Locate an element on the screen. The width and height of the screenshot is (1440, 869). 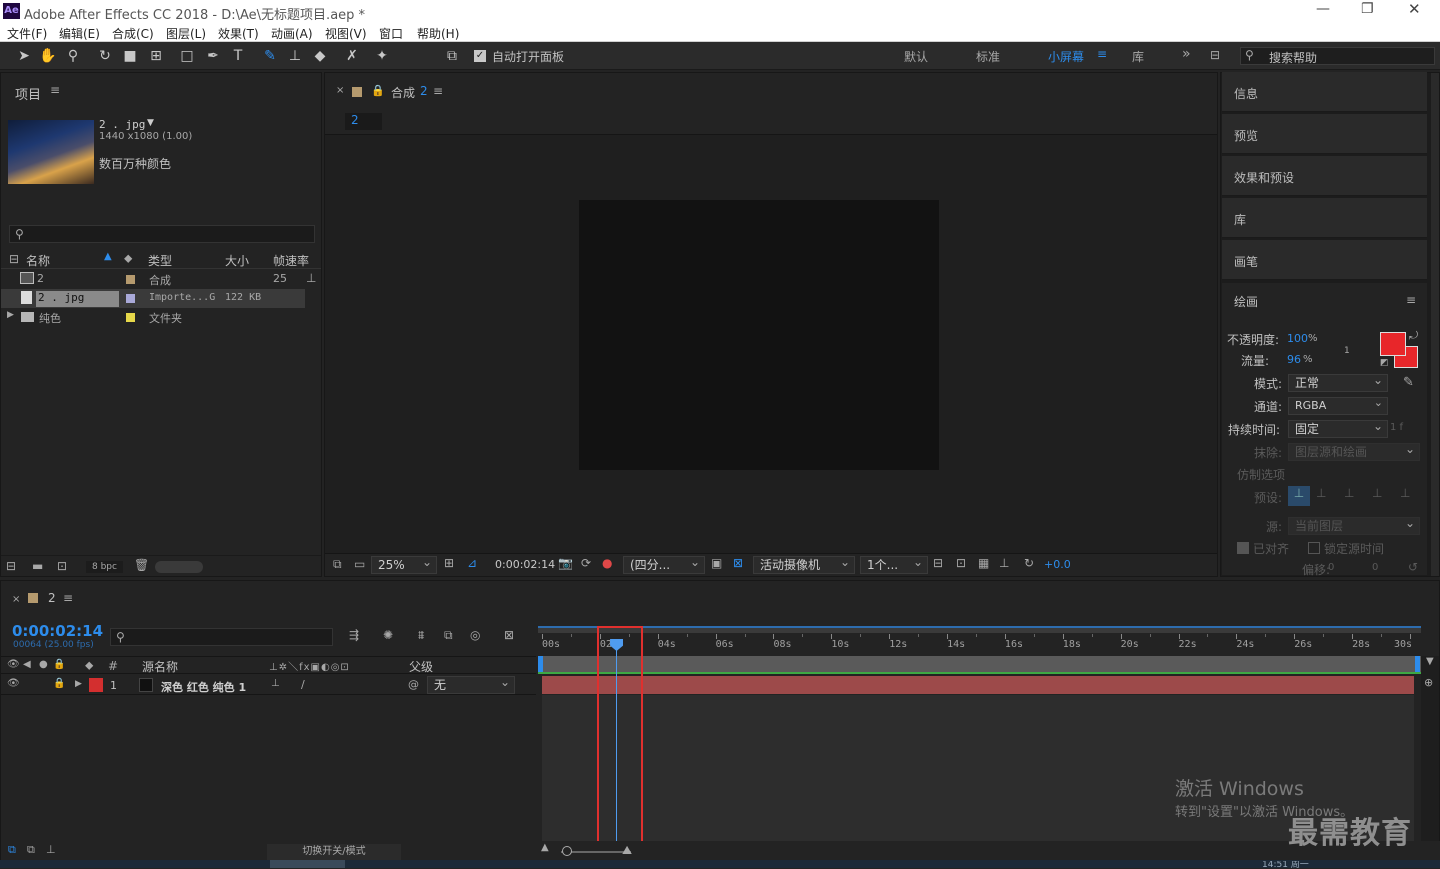
comp-menu-icon: ≡ is located at coordinates (438, 91).